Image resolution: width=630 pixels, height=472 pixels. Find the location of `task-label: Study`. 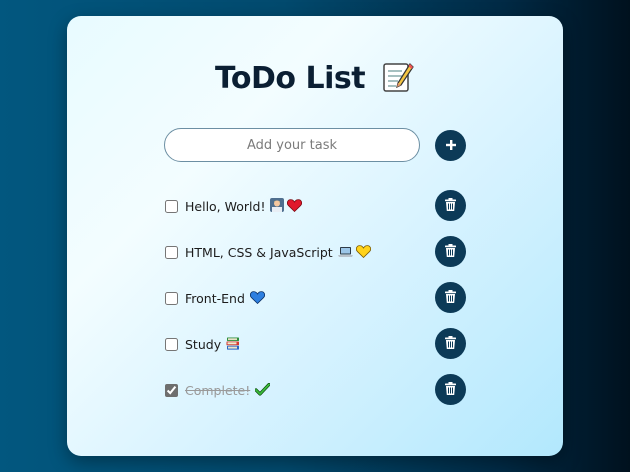

task-label: Study is located at coordinates (203, 344).